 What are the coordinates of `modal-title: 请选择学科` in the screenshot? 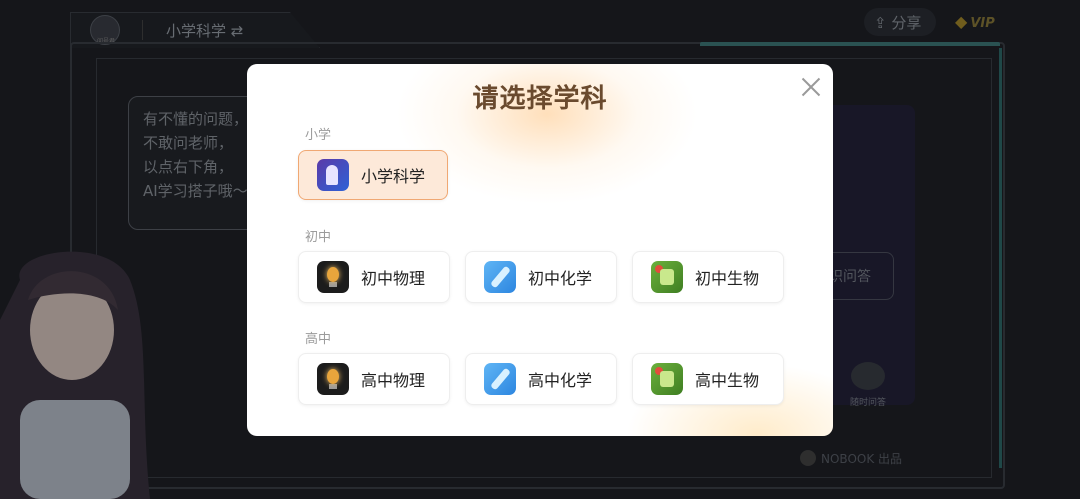 It's located at (540, 99).